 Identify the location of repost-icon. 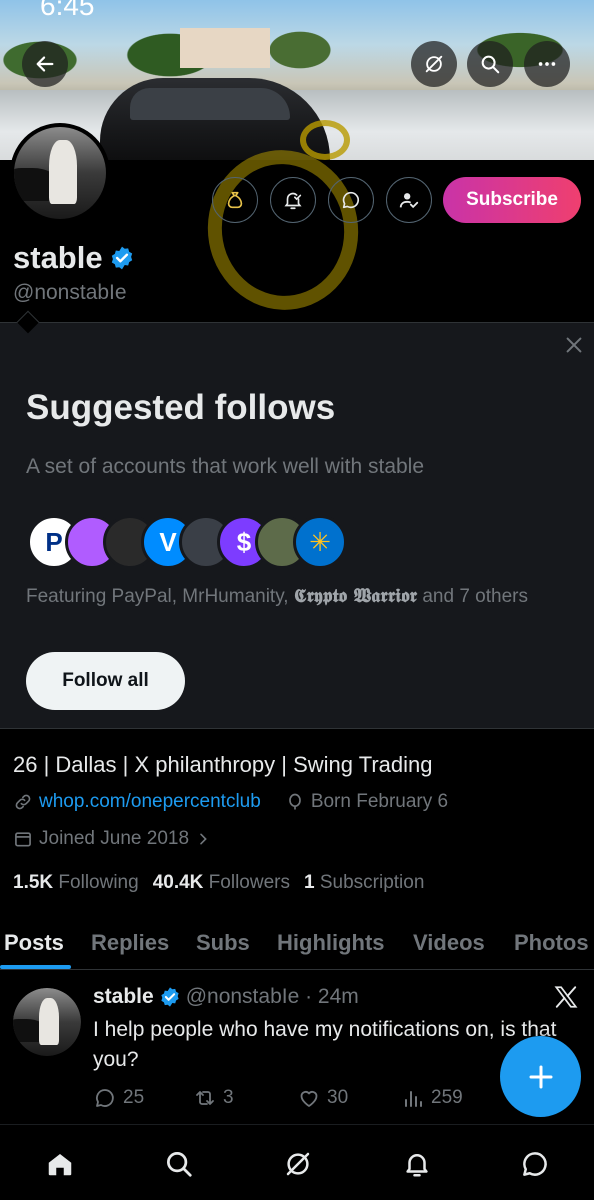
(205, 1098).